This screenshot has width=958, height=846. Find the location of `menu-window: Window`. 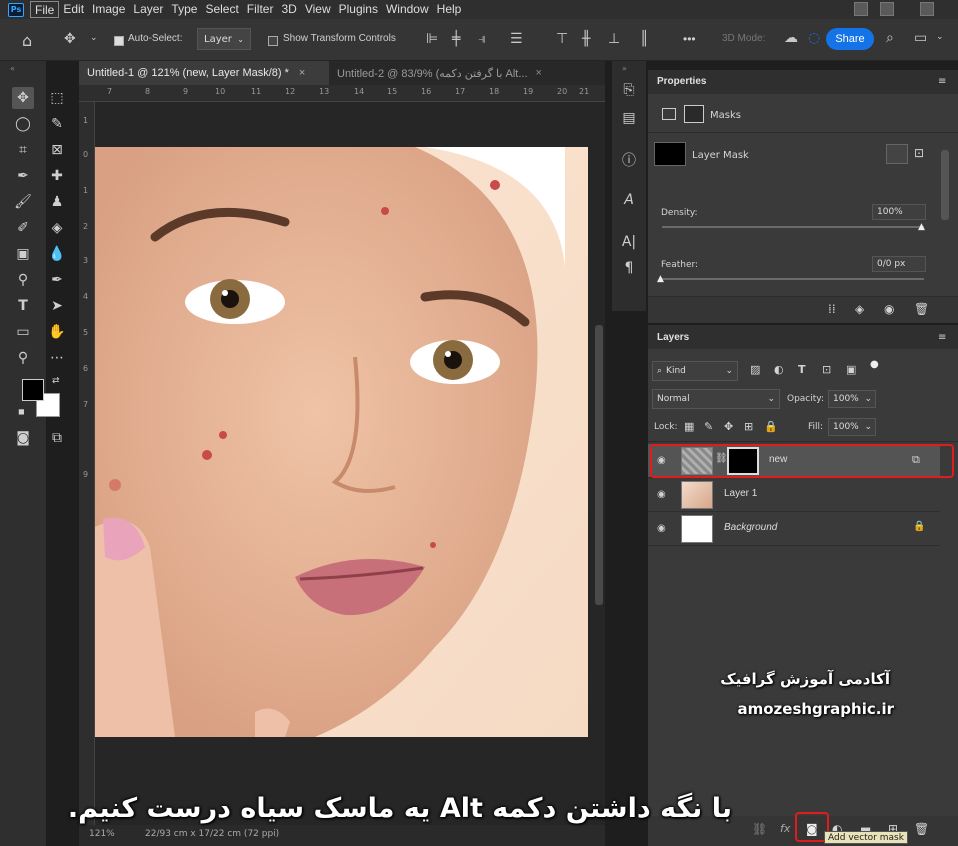

menu-window: Window is located at coordinates (407, 9).